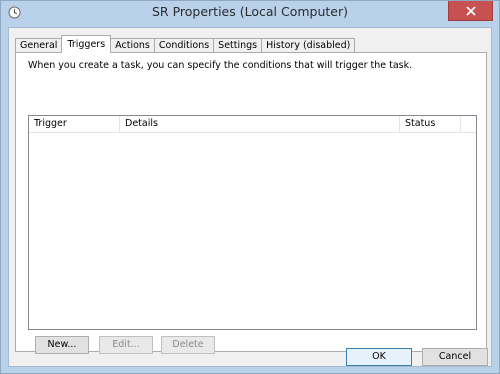 This screenshot has width=500, height=374. Describe the element at coordinates (86, 44) in the screenshot. I see `tab-triggers: Triggers` at that location.